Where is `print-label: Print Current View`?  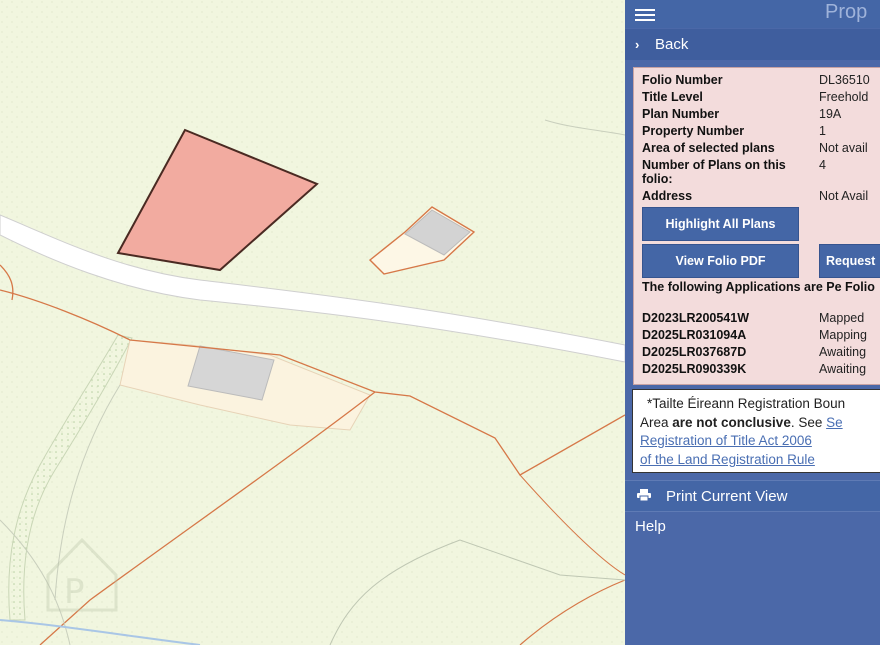 print-label: Print Current View is located at coordinates (727, 496).